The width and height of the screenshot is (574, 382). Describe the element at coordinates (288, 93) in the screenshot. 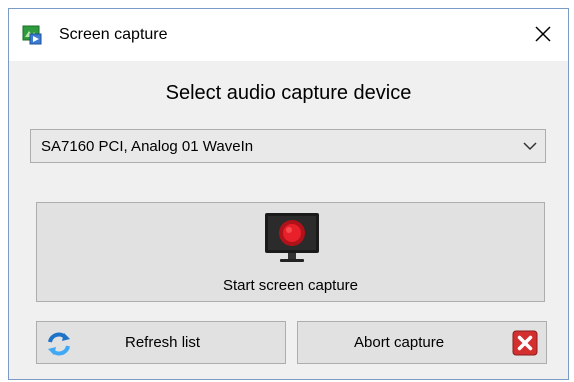

I see `page-heading: Select audio capture device` at that location.